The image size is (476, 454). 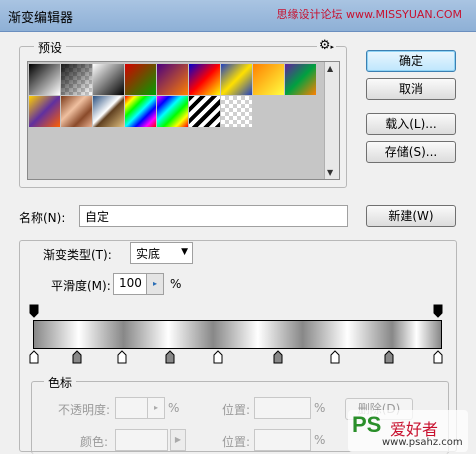 What do you see at coordinates (76, 79) in the screenshot?
I see `preset-transparent-fg` at bounding box center [76, 79].